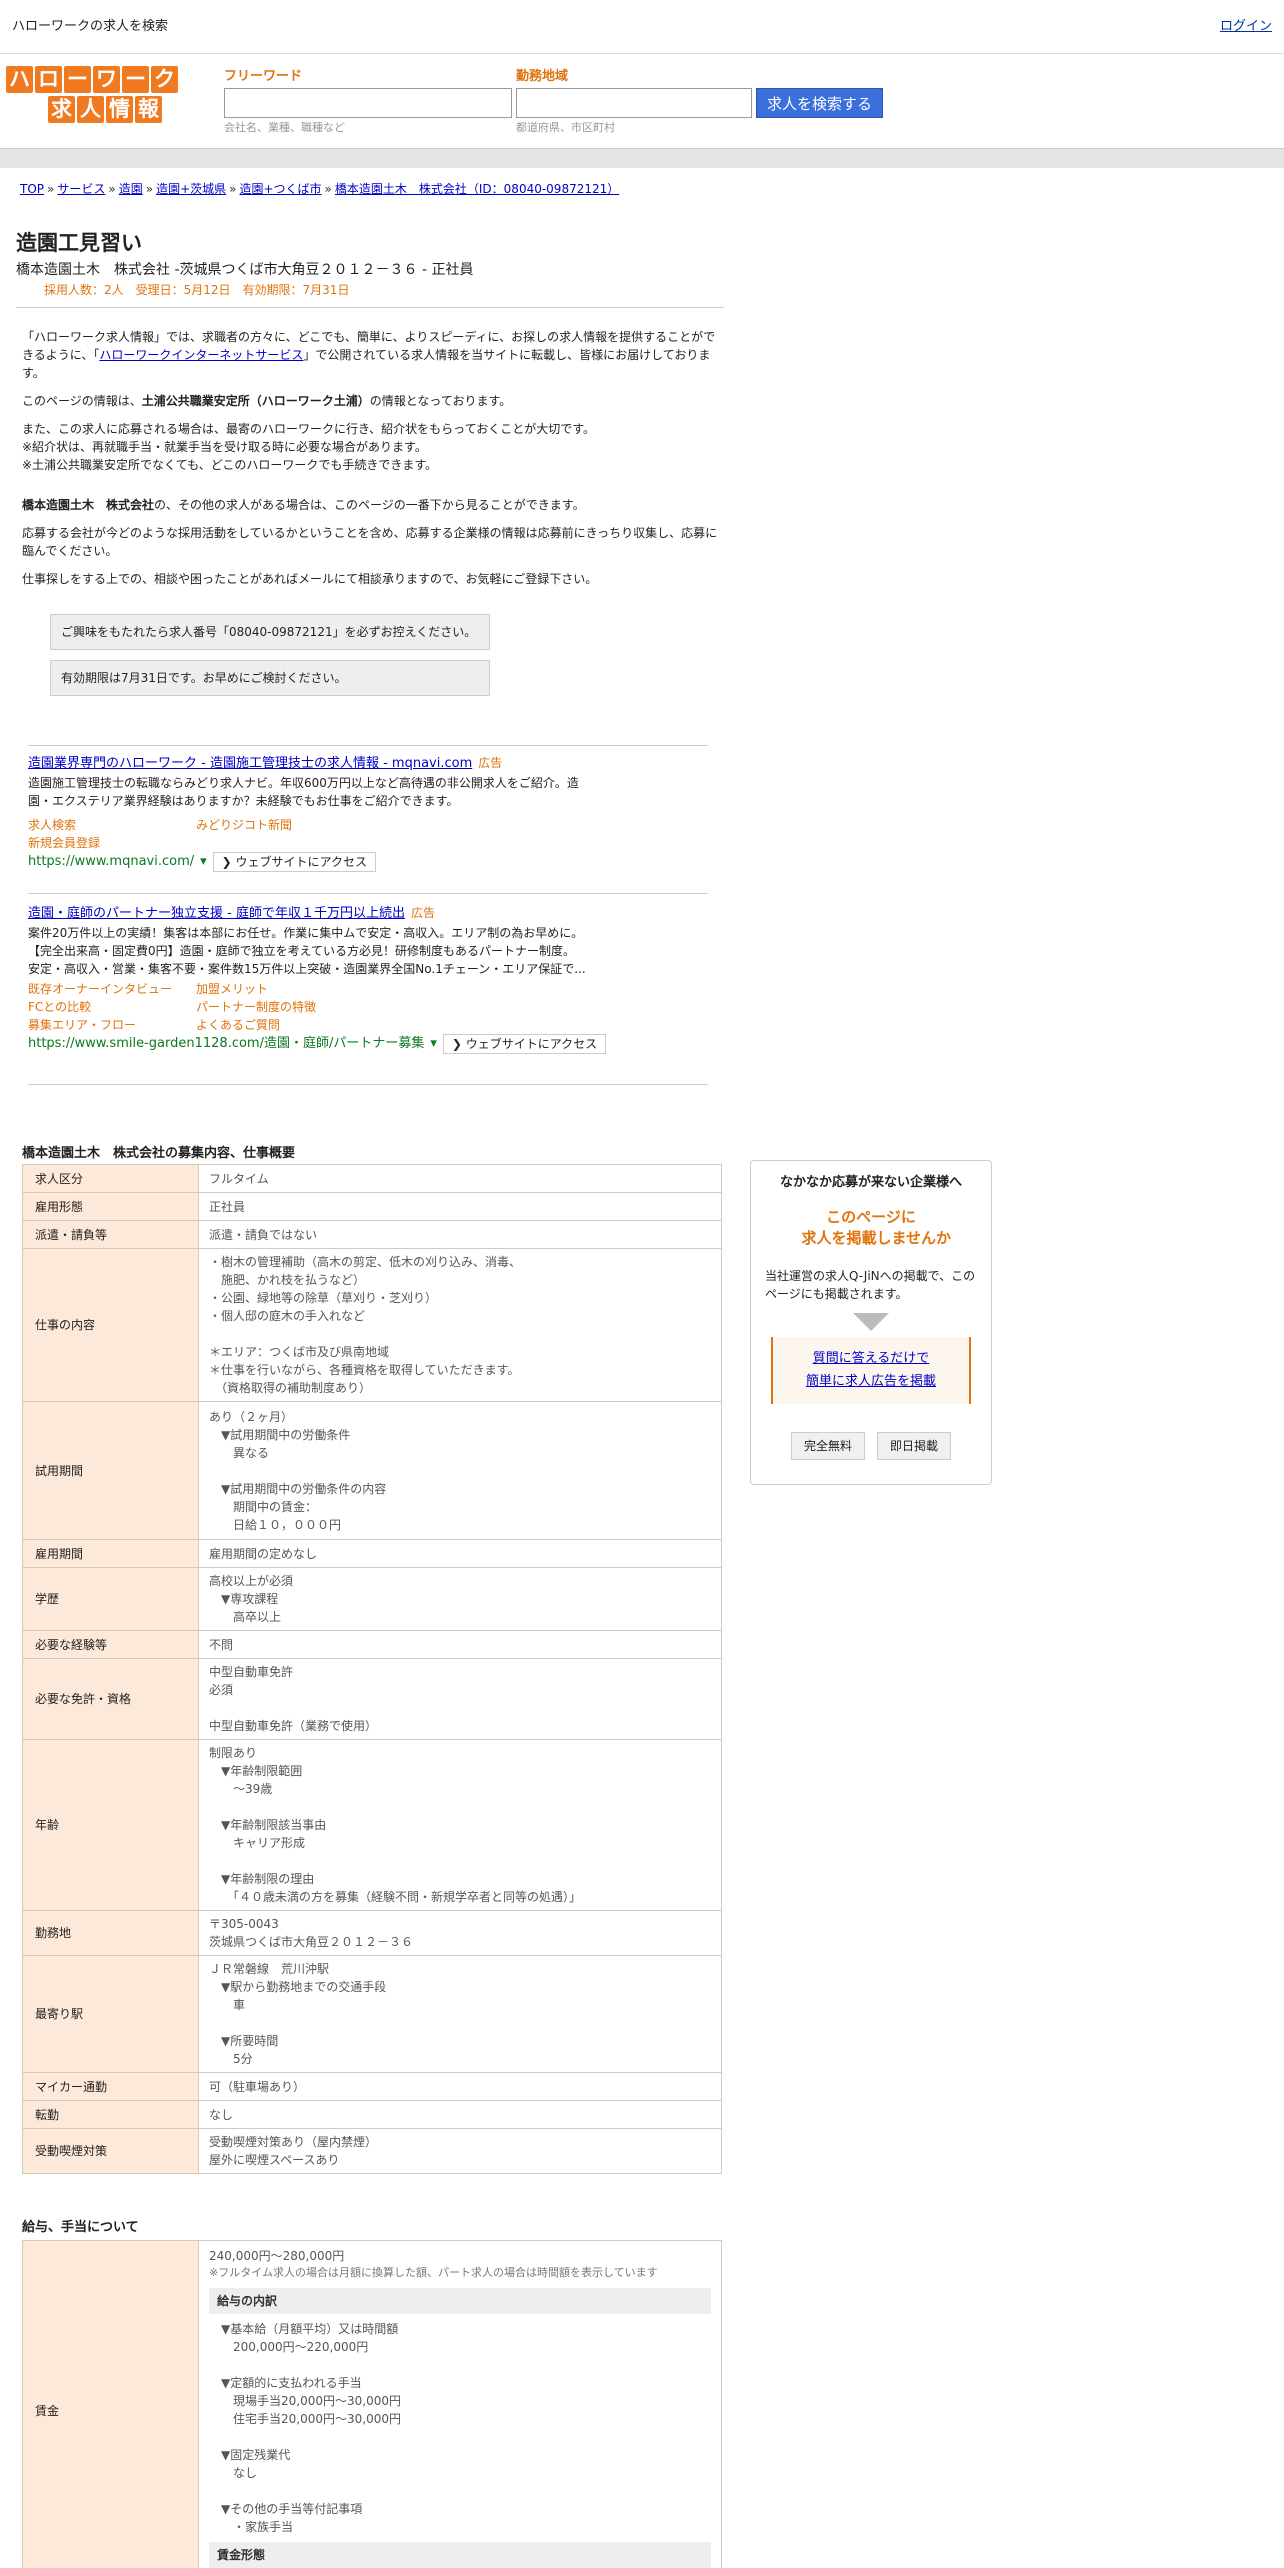 This screenshot has height=2568, width=1284. What do you see at coordinates (871, 1370) in the screenshot?
I see `promo-links: 質問に答えるだけで 簡単に求人広告を掲載` at bounding box center [871, 1370].